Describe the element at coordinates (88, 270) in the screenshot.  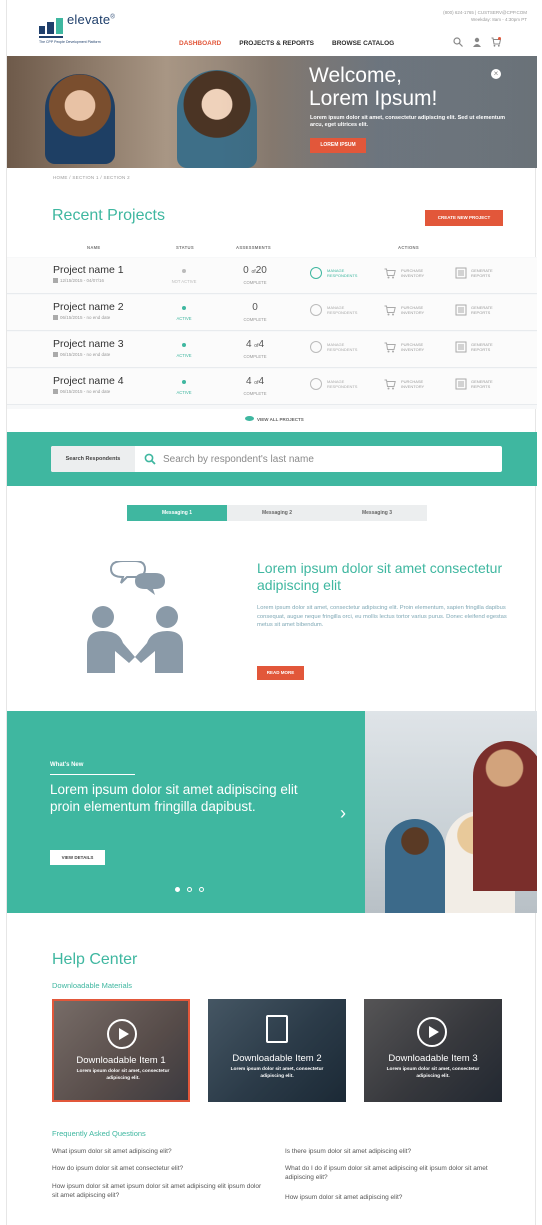
I see `project-name: Project name 1` at that location.